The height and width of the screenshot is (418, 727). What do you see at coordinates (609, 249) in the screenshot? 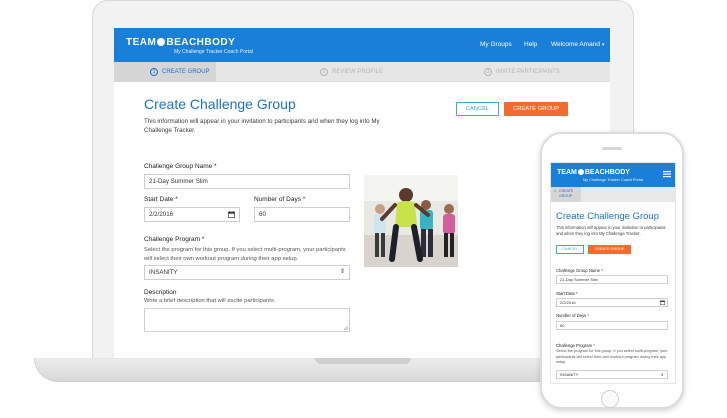
I see `mobile-create-group-button: CREATE GROUP` at bounding box center [609, 249].